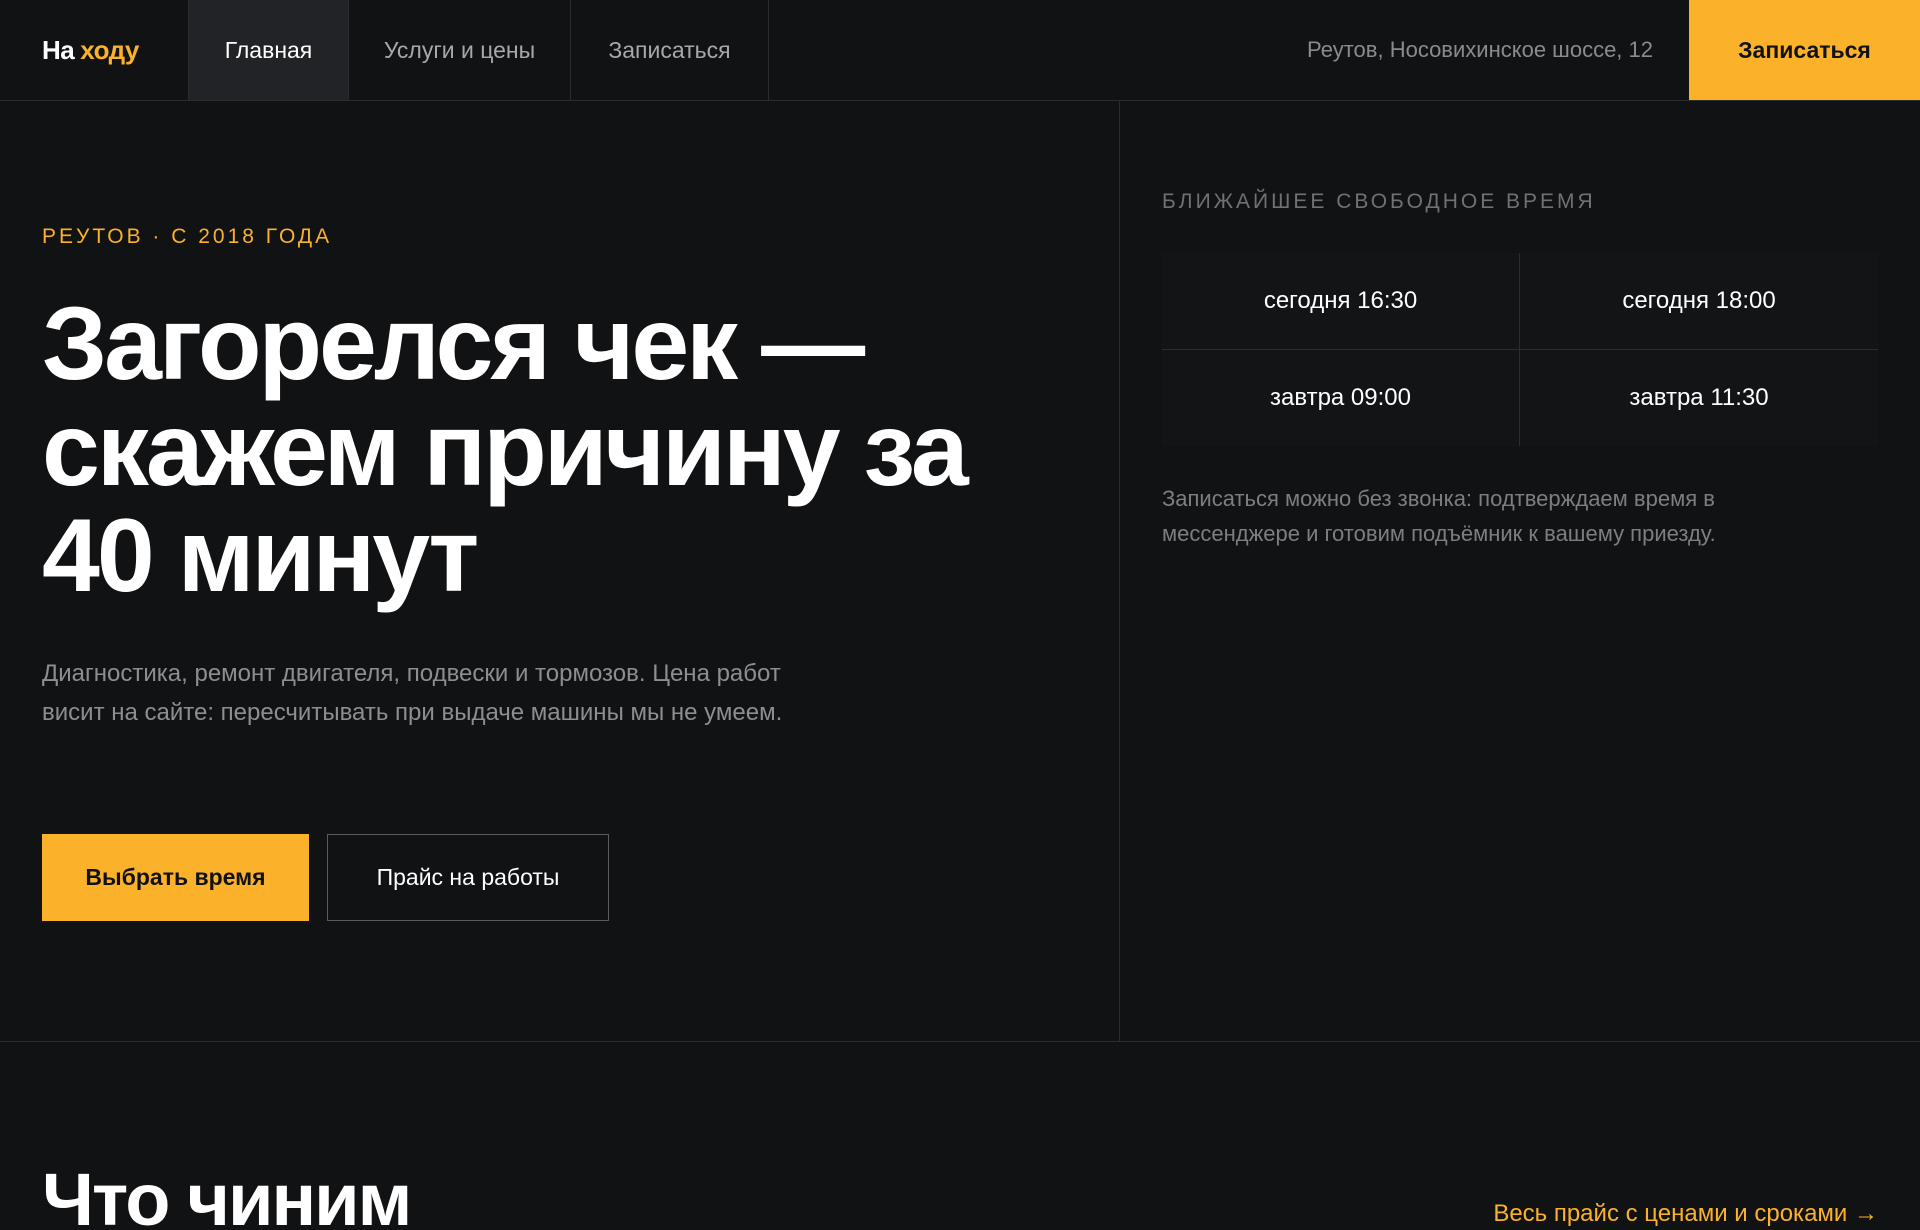 The image size is (1920, 1230). What do you see at coordinates (1038, 50) in the screenshot?
I see `header-spacer` at bounding box center [1038, 50].